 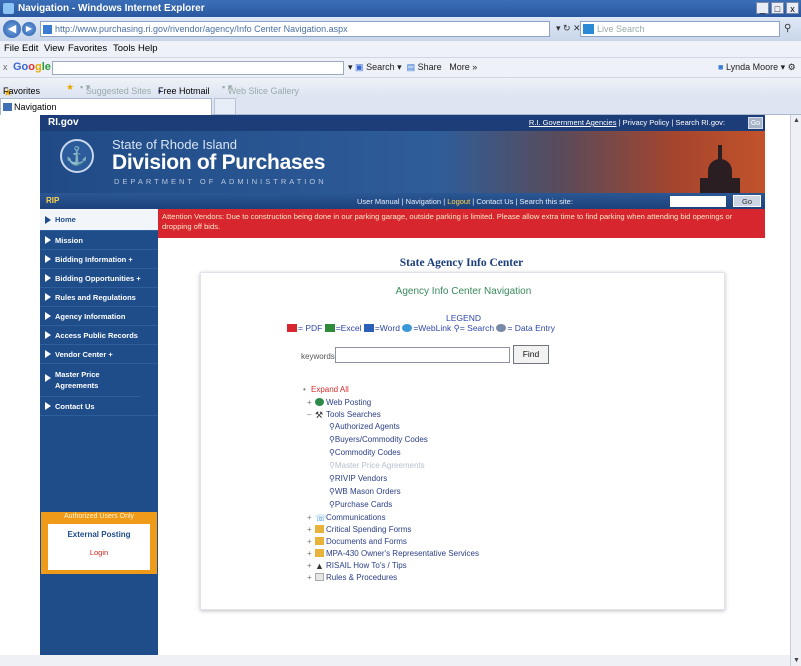 What do you see at coordinates (346, 518) in the screenshot?
I see `tree-node-communications: + ☏Communications` at bounding box center [346, 518].